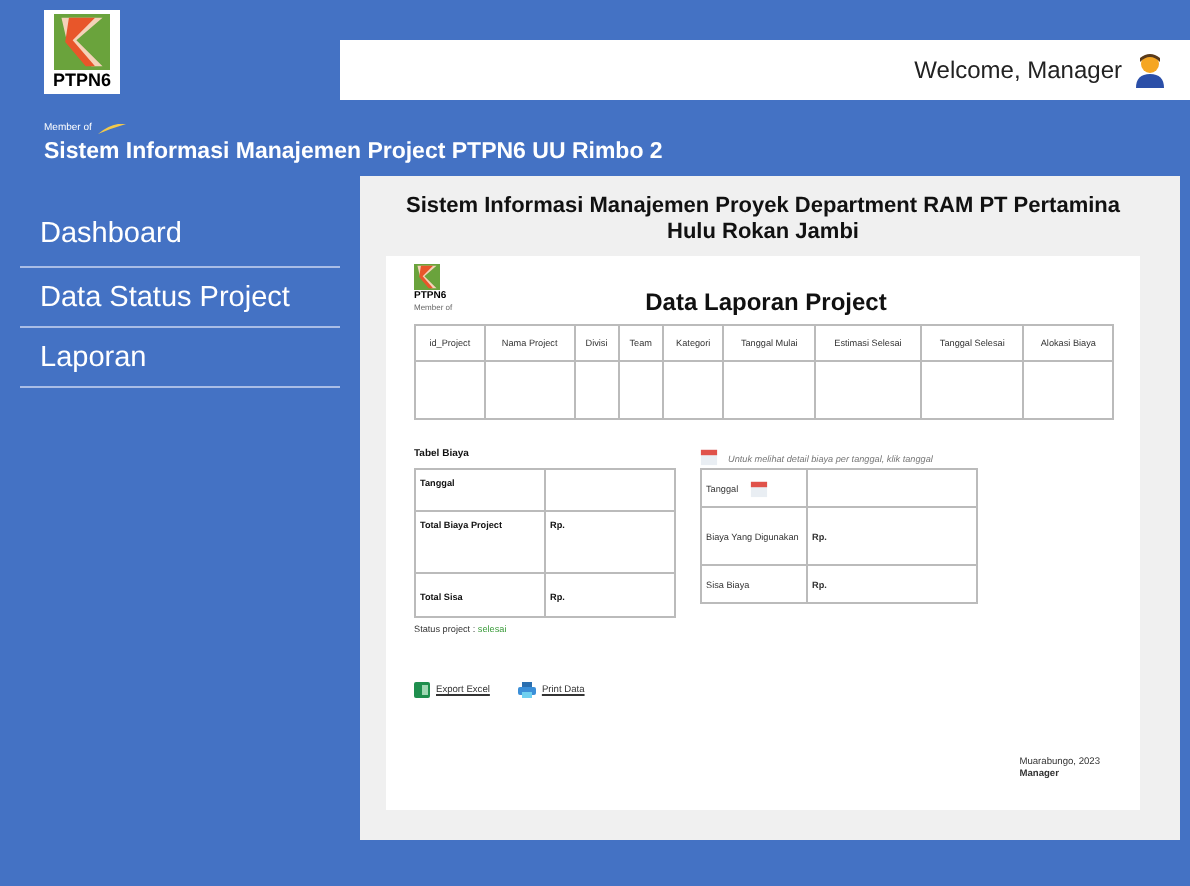 The image size is (1190, 886). I want to click on nav-item: Laporan, so click(180, 358).